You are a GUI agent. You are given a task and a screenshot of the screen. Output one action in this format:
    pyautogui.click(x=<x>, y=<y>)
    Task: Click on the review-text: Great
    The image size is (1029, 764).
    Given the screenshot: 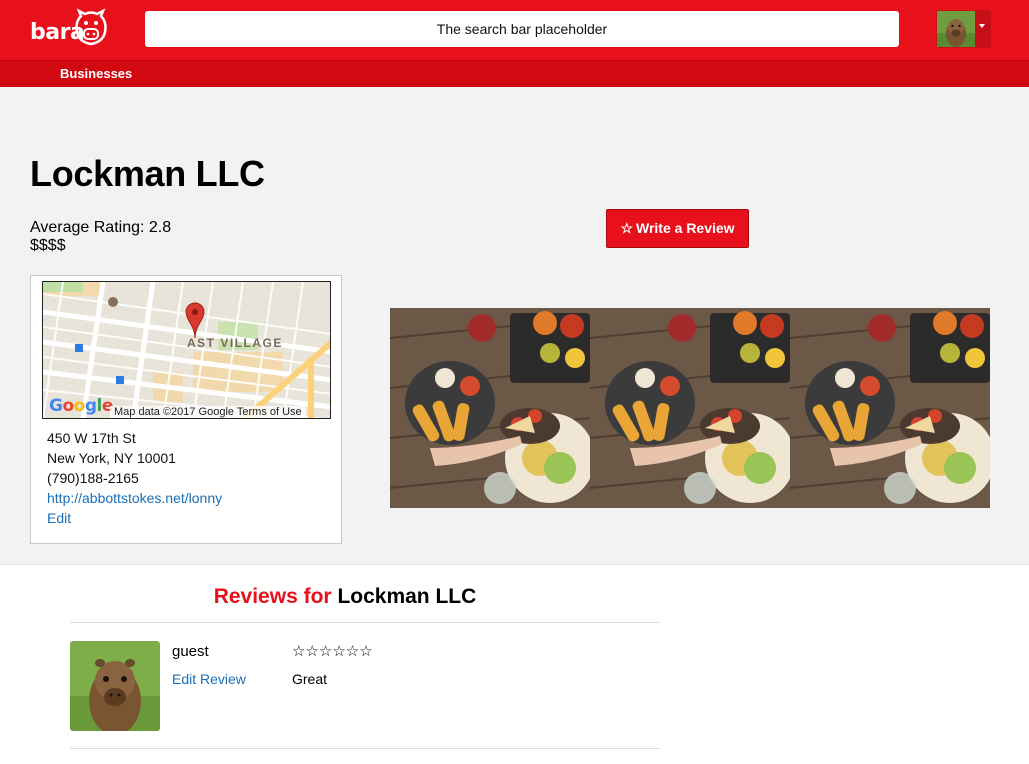 What is the action you would take?
    pyautogui.click(x=310, y=679)
    